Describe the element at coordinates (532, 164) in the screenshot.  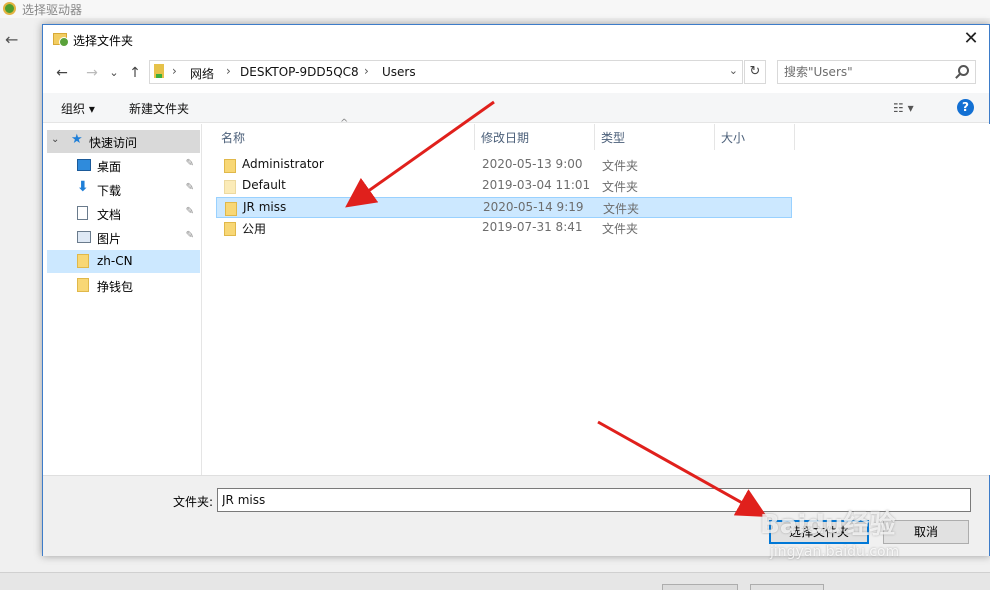
I see `file-modified: 2020-05-13 9:00` at that location.